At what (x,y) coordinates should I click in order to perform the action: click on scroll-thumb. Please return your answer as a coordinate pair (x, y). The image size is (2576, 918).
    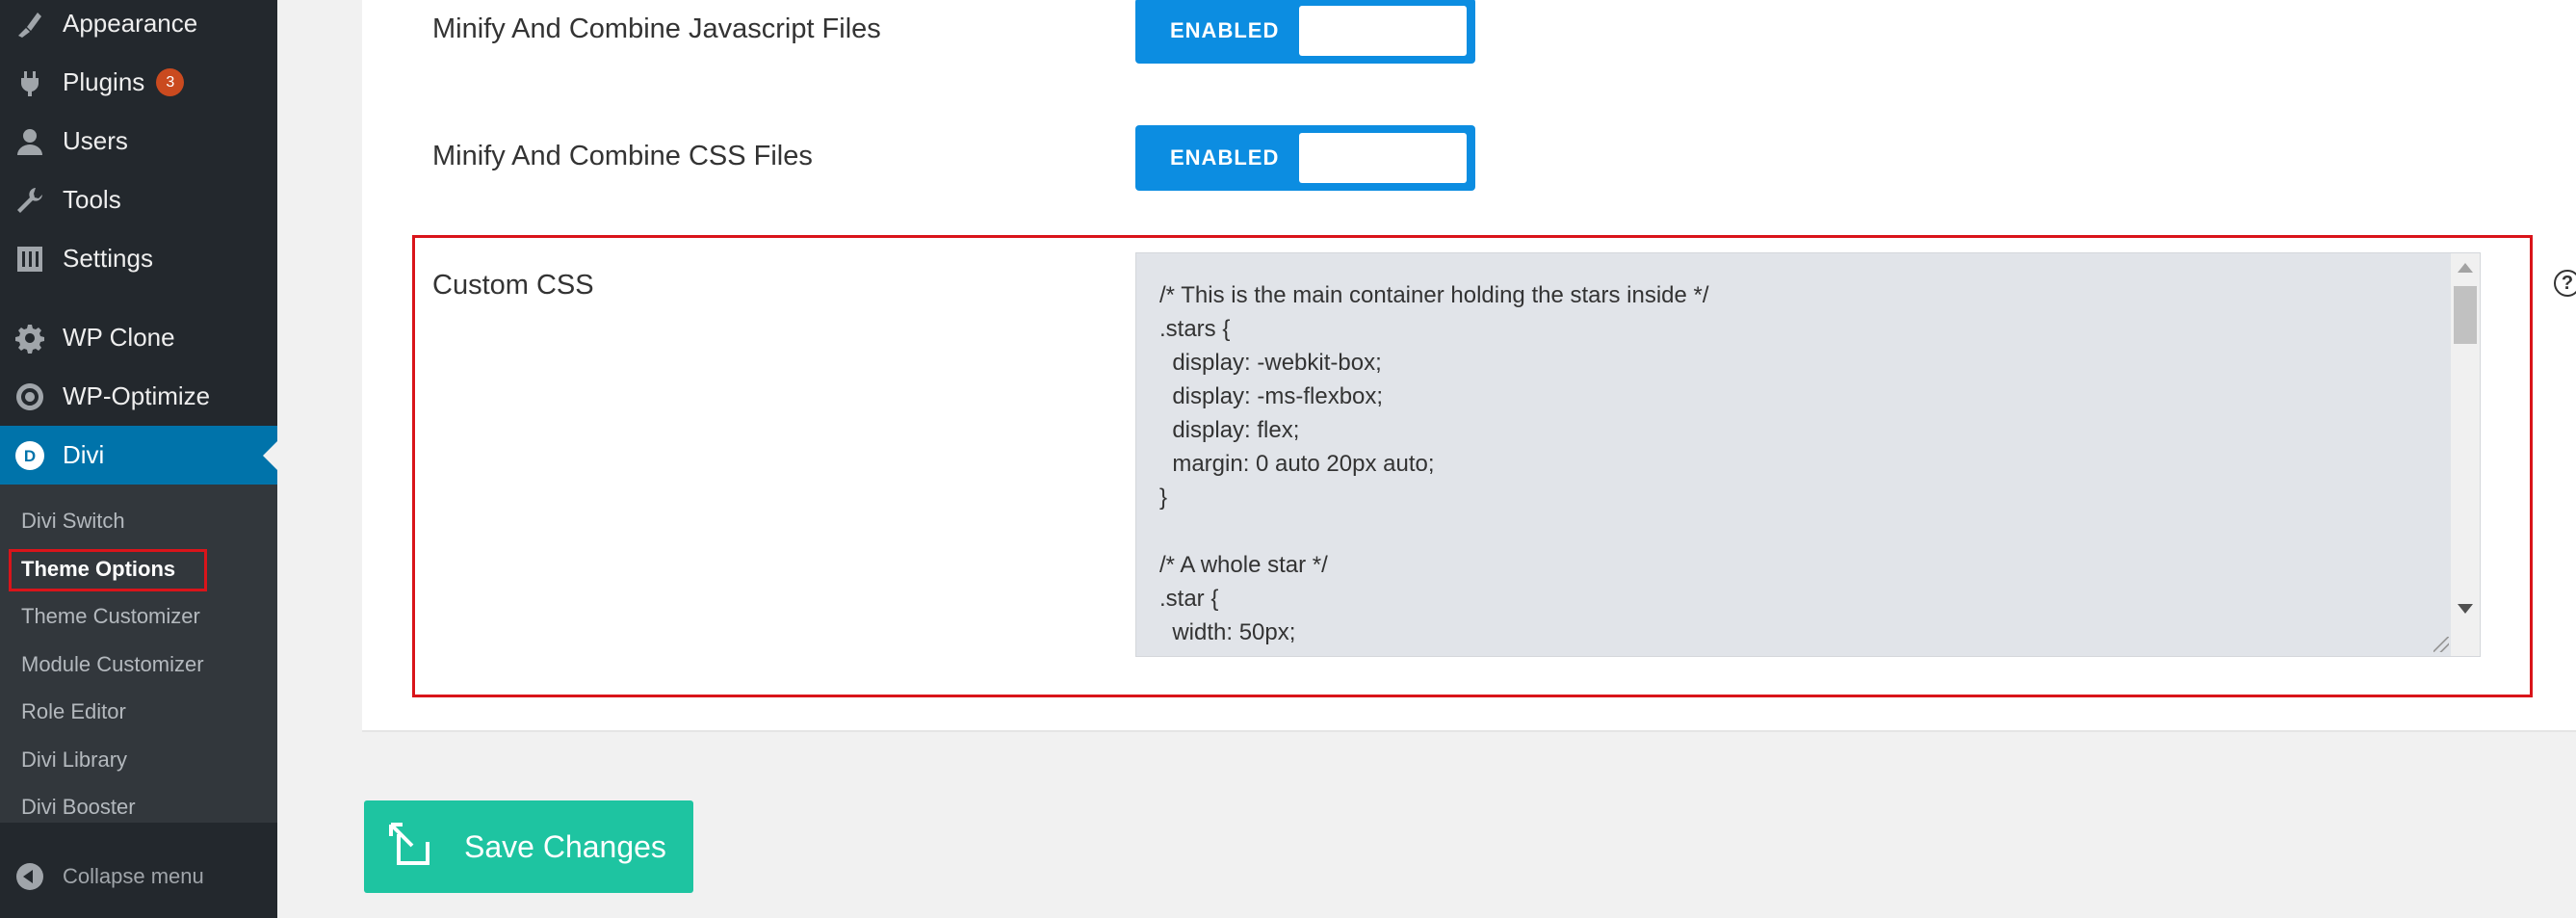
    Looking at the image, I should click on (2465, 315).